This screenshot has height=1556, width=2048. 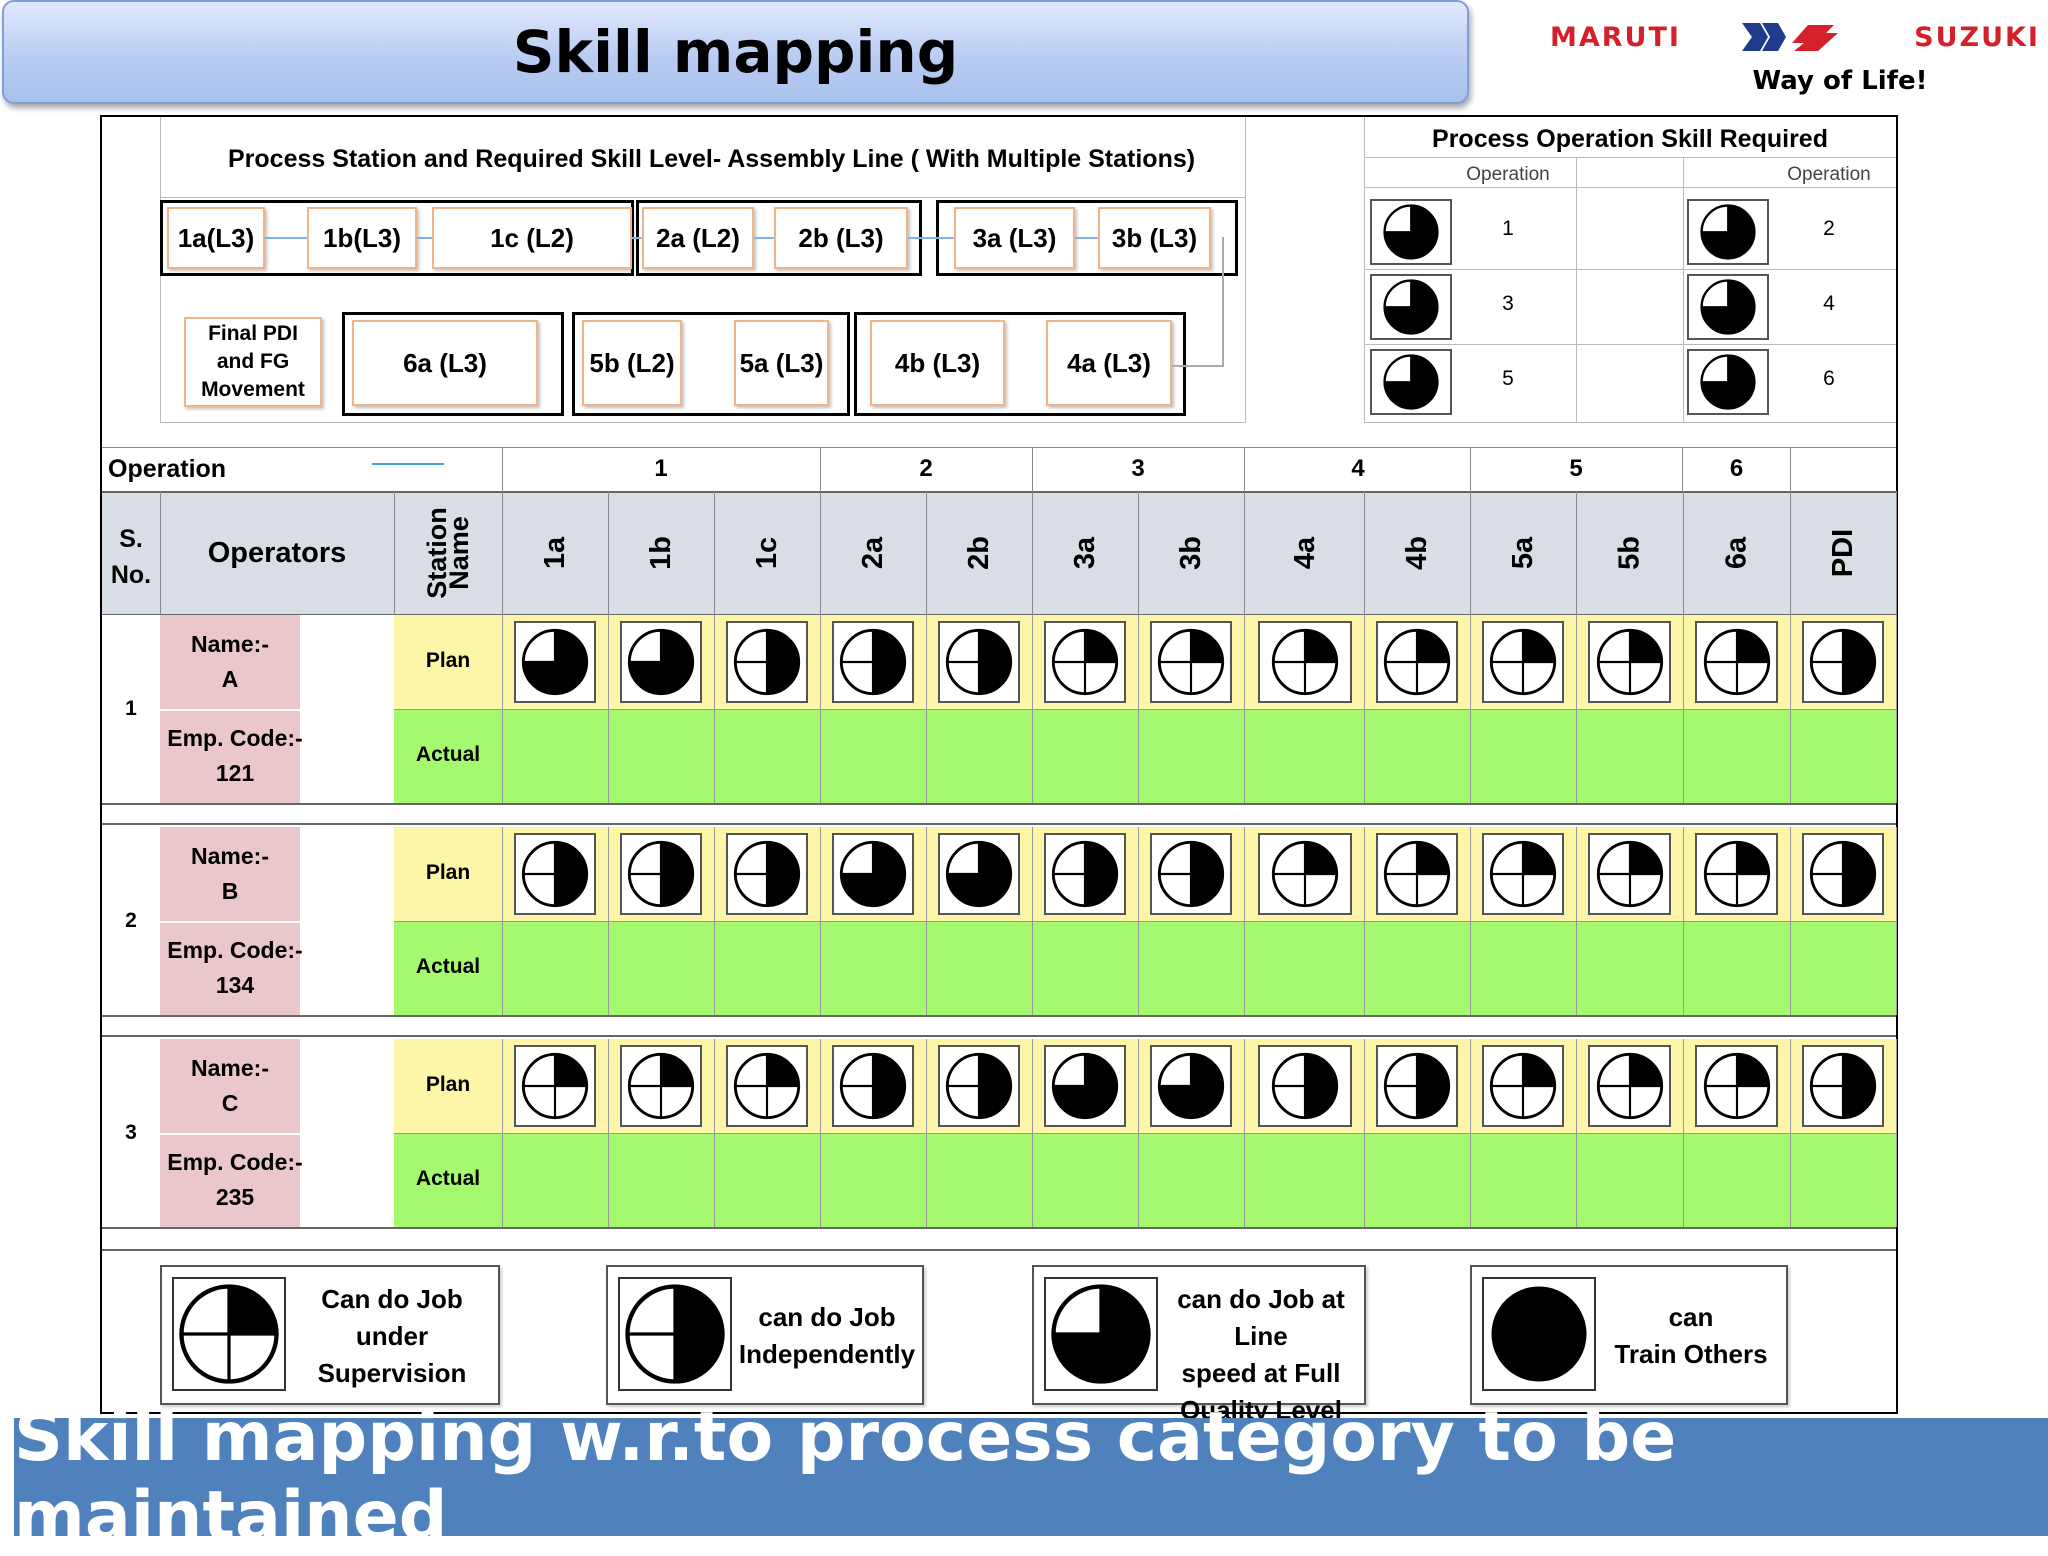 What do you see at coordinates (1728, 307) in the screenshot?
I see `skill-required-symbol-icon` at bounding box center [1728, 307].